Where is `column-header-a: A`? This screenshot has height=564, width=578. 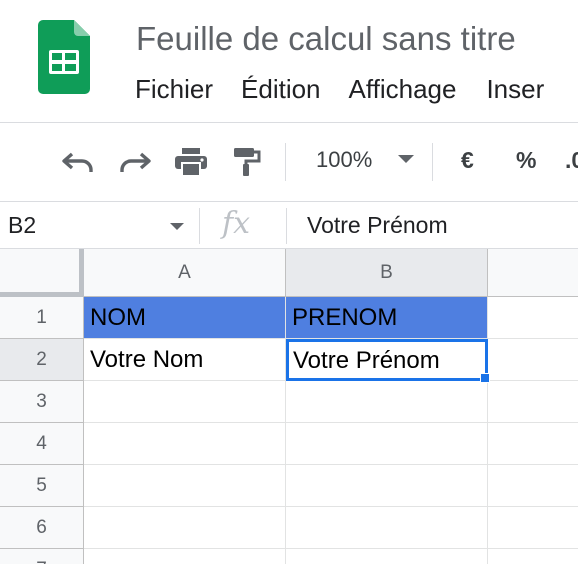 column-header-a: A is located at coordinates (185, 273).